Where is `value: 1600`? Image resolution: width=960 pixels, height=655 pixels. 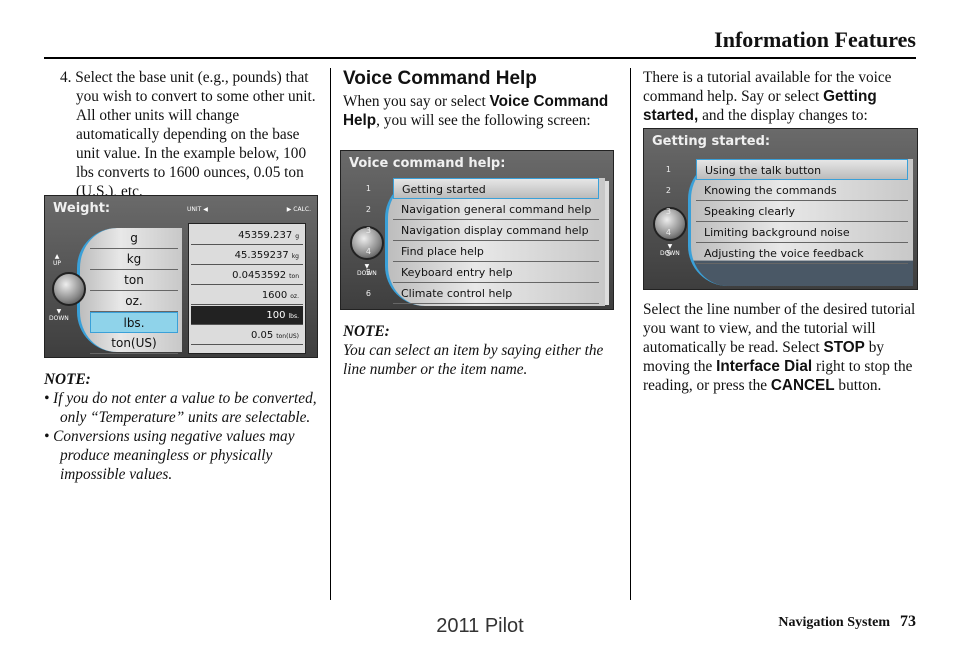 value: 1600 is located at coordinates (274, 295).